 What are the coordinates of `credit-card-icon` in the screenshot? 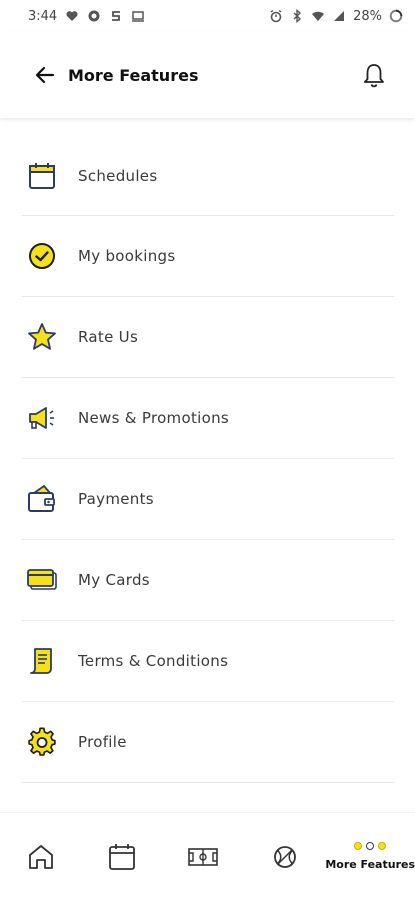 It's located at (44, 580).